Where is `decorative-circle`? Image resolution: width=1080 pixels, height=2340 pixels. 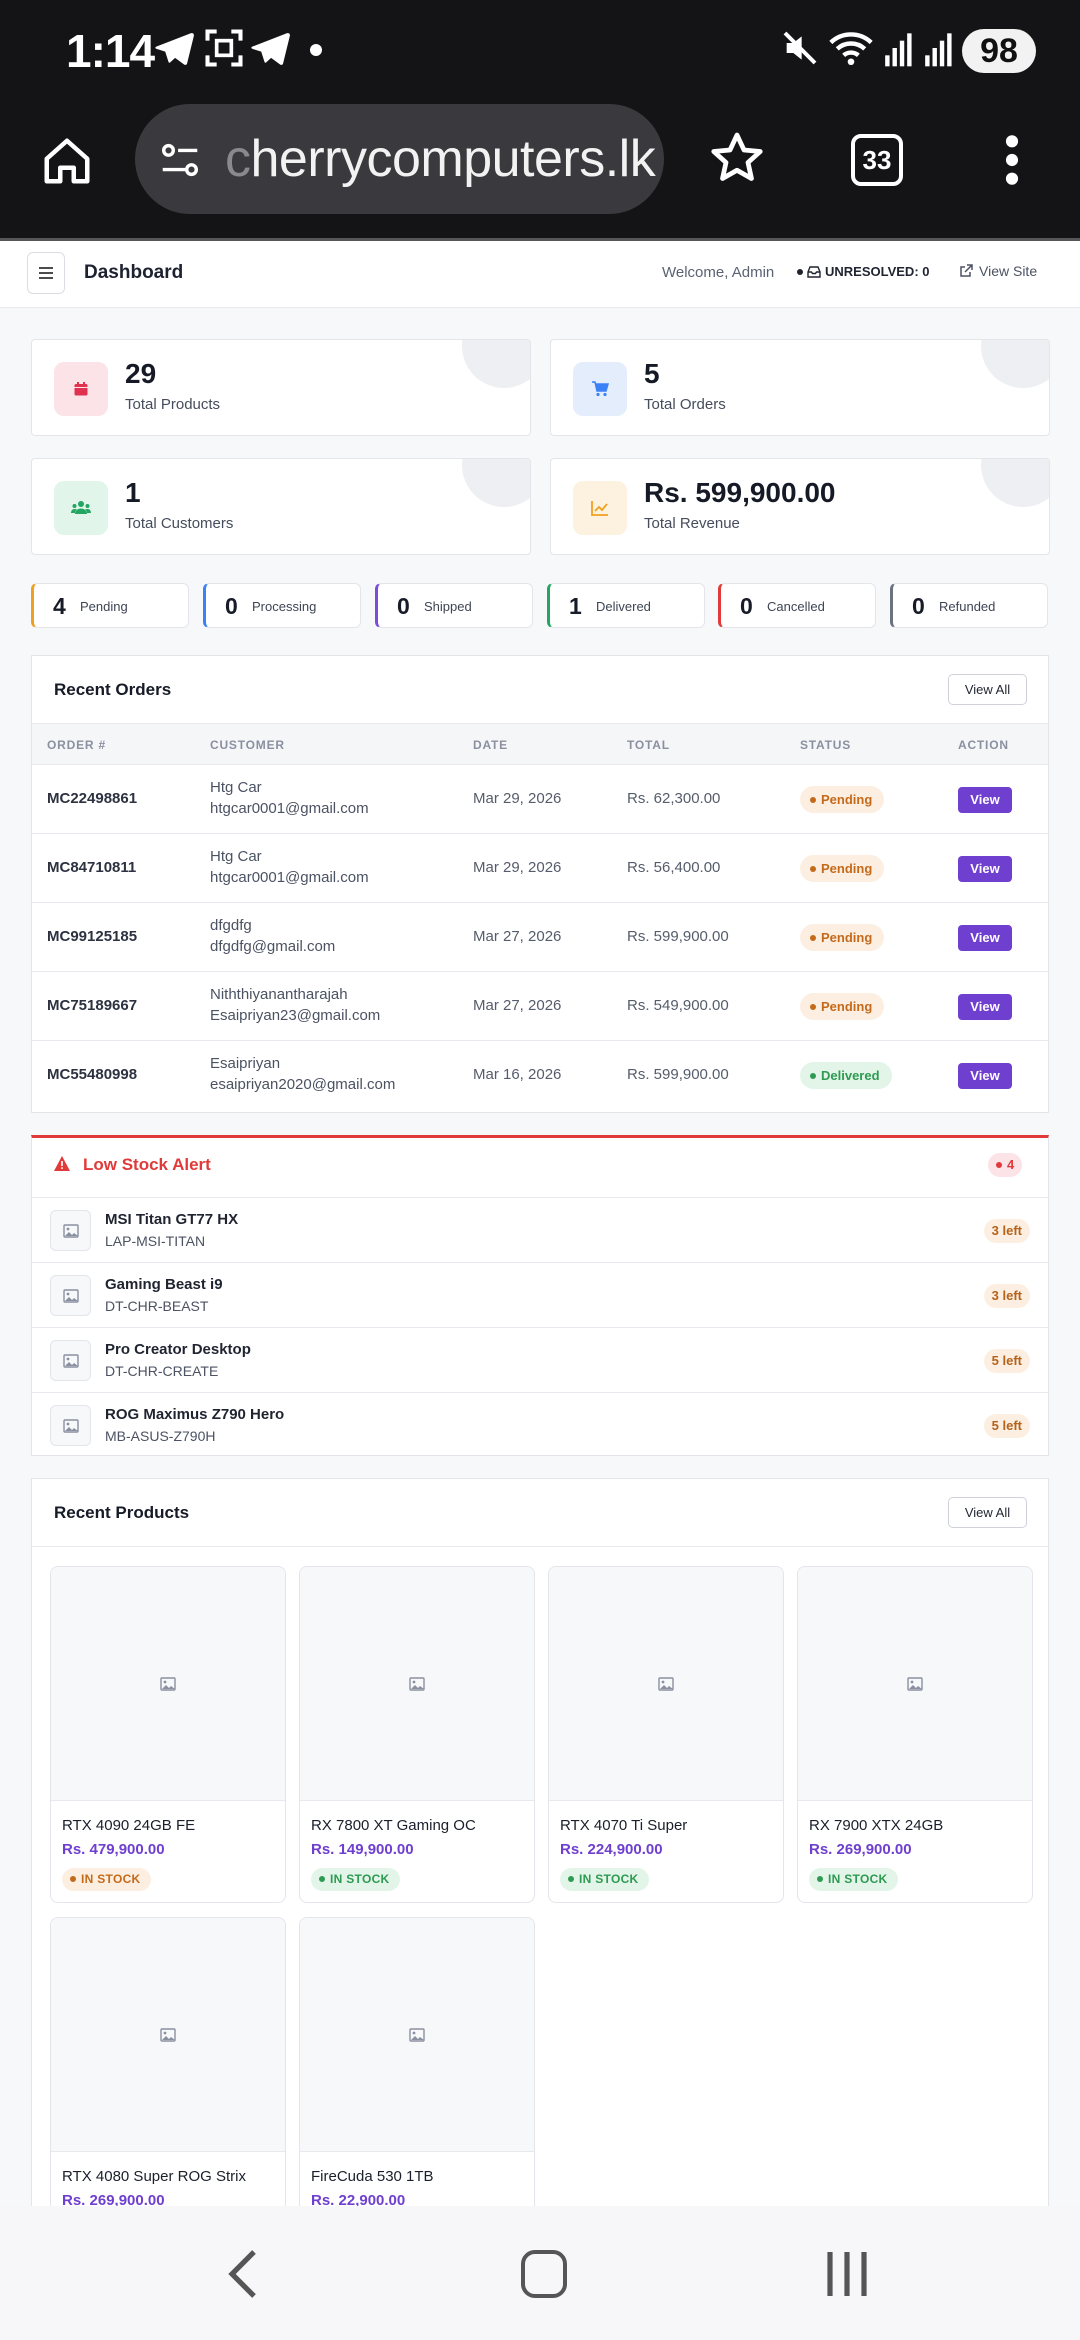 decorative-circle is located at coordinates (1015, 483).